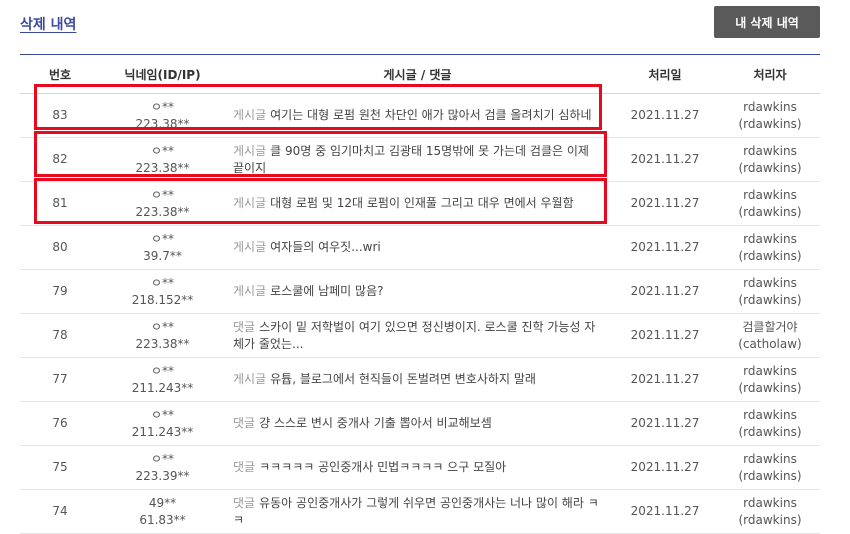  I want to click on row-post: 댓글 유동아 공인중개사가 그렇게 쉬우면 공인중개사는 너나 많이 해라 ㅋㅋ, so click(417, 511).